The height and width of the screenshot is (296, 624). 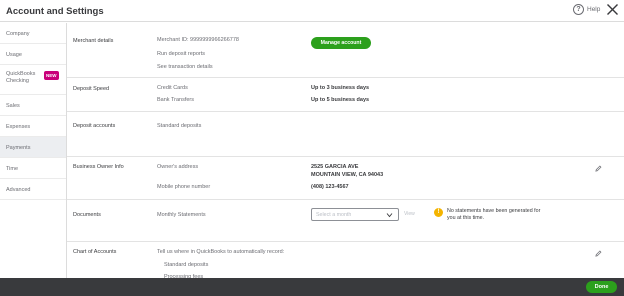 What do you see at coordinates (98, 167) in the screenshot?
I see `section-title: Business Owner Info` at bounding box center [98, 167].